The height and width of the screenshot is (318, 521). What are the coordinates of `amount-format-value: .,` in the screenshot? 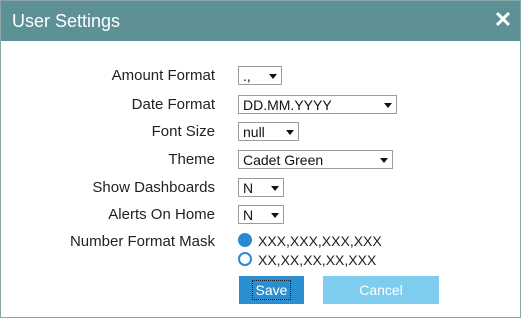 It's located at (247, 76).